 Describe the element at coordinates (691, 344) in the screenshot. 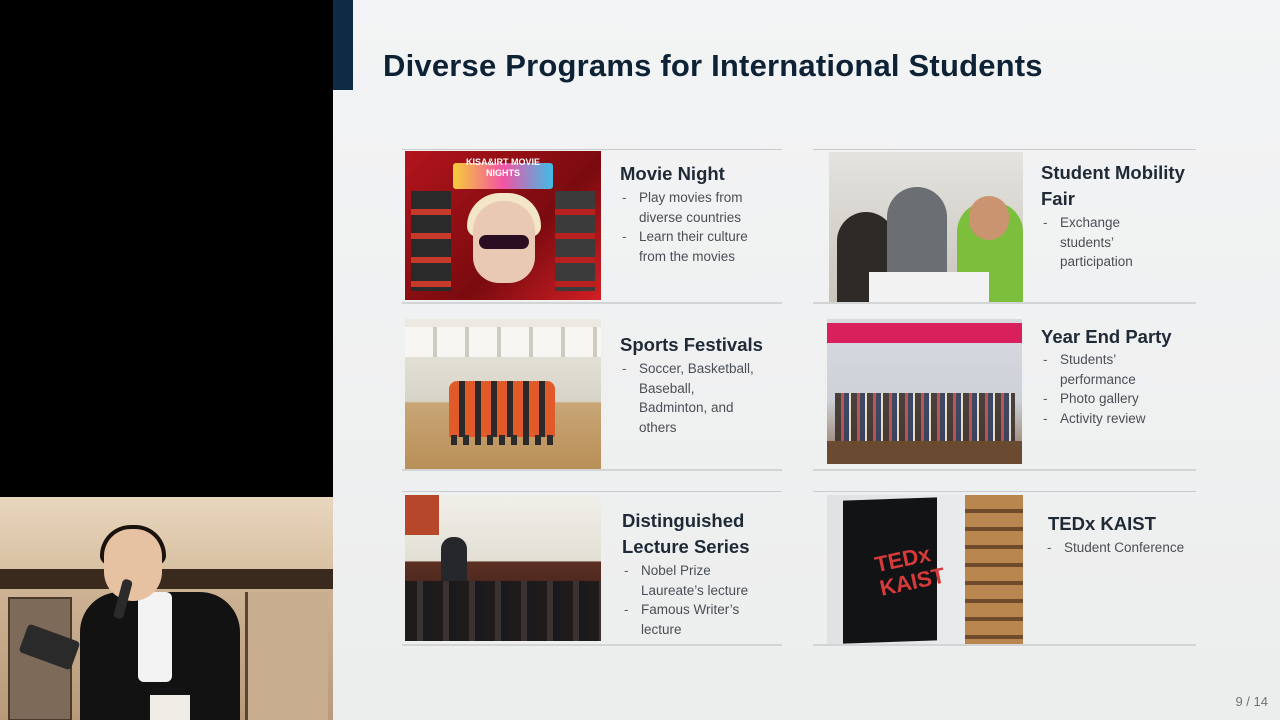

I see `program-title-sports-festivals: Sports Festivals` at that location.